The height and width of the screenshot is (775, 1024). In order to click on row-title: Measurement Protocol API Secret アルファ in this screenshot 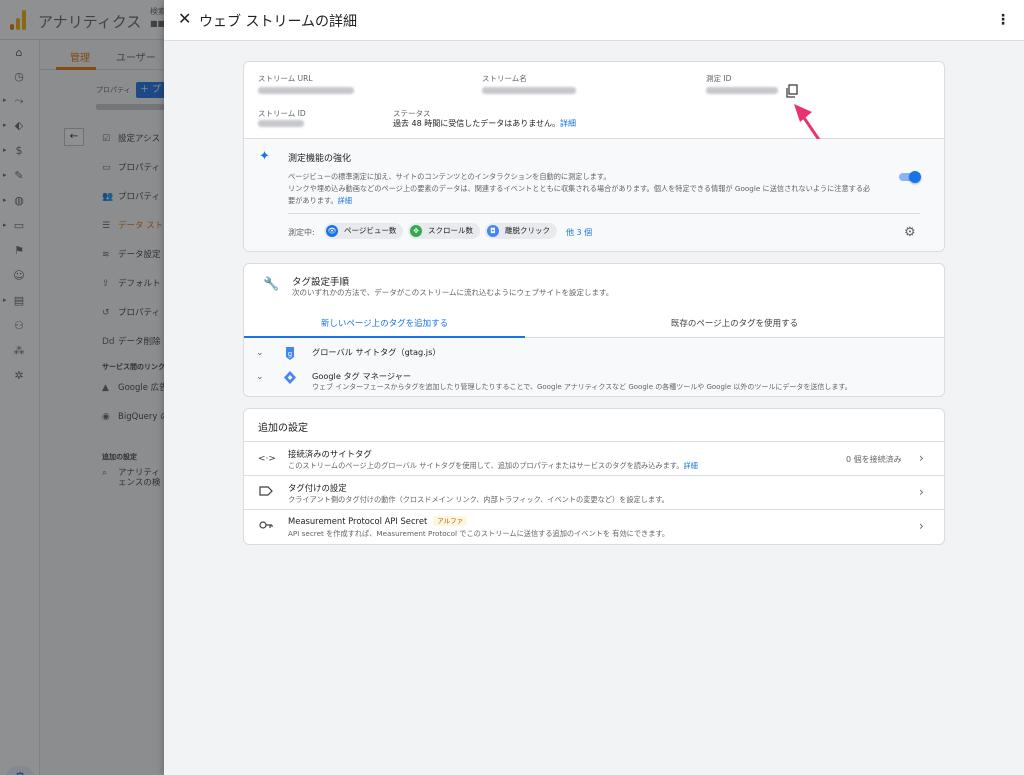, I will do `click(378, 521)`.